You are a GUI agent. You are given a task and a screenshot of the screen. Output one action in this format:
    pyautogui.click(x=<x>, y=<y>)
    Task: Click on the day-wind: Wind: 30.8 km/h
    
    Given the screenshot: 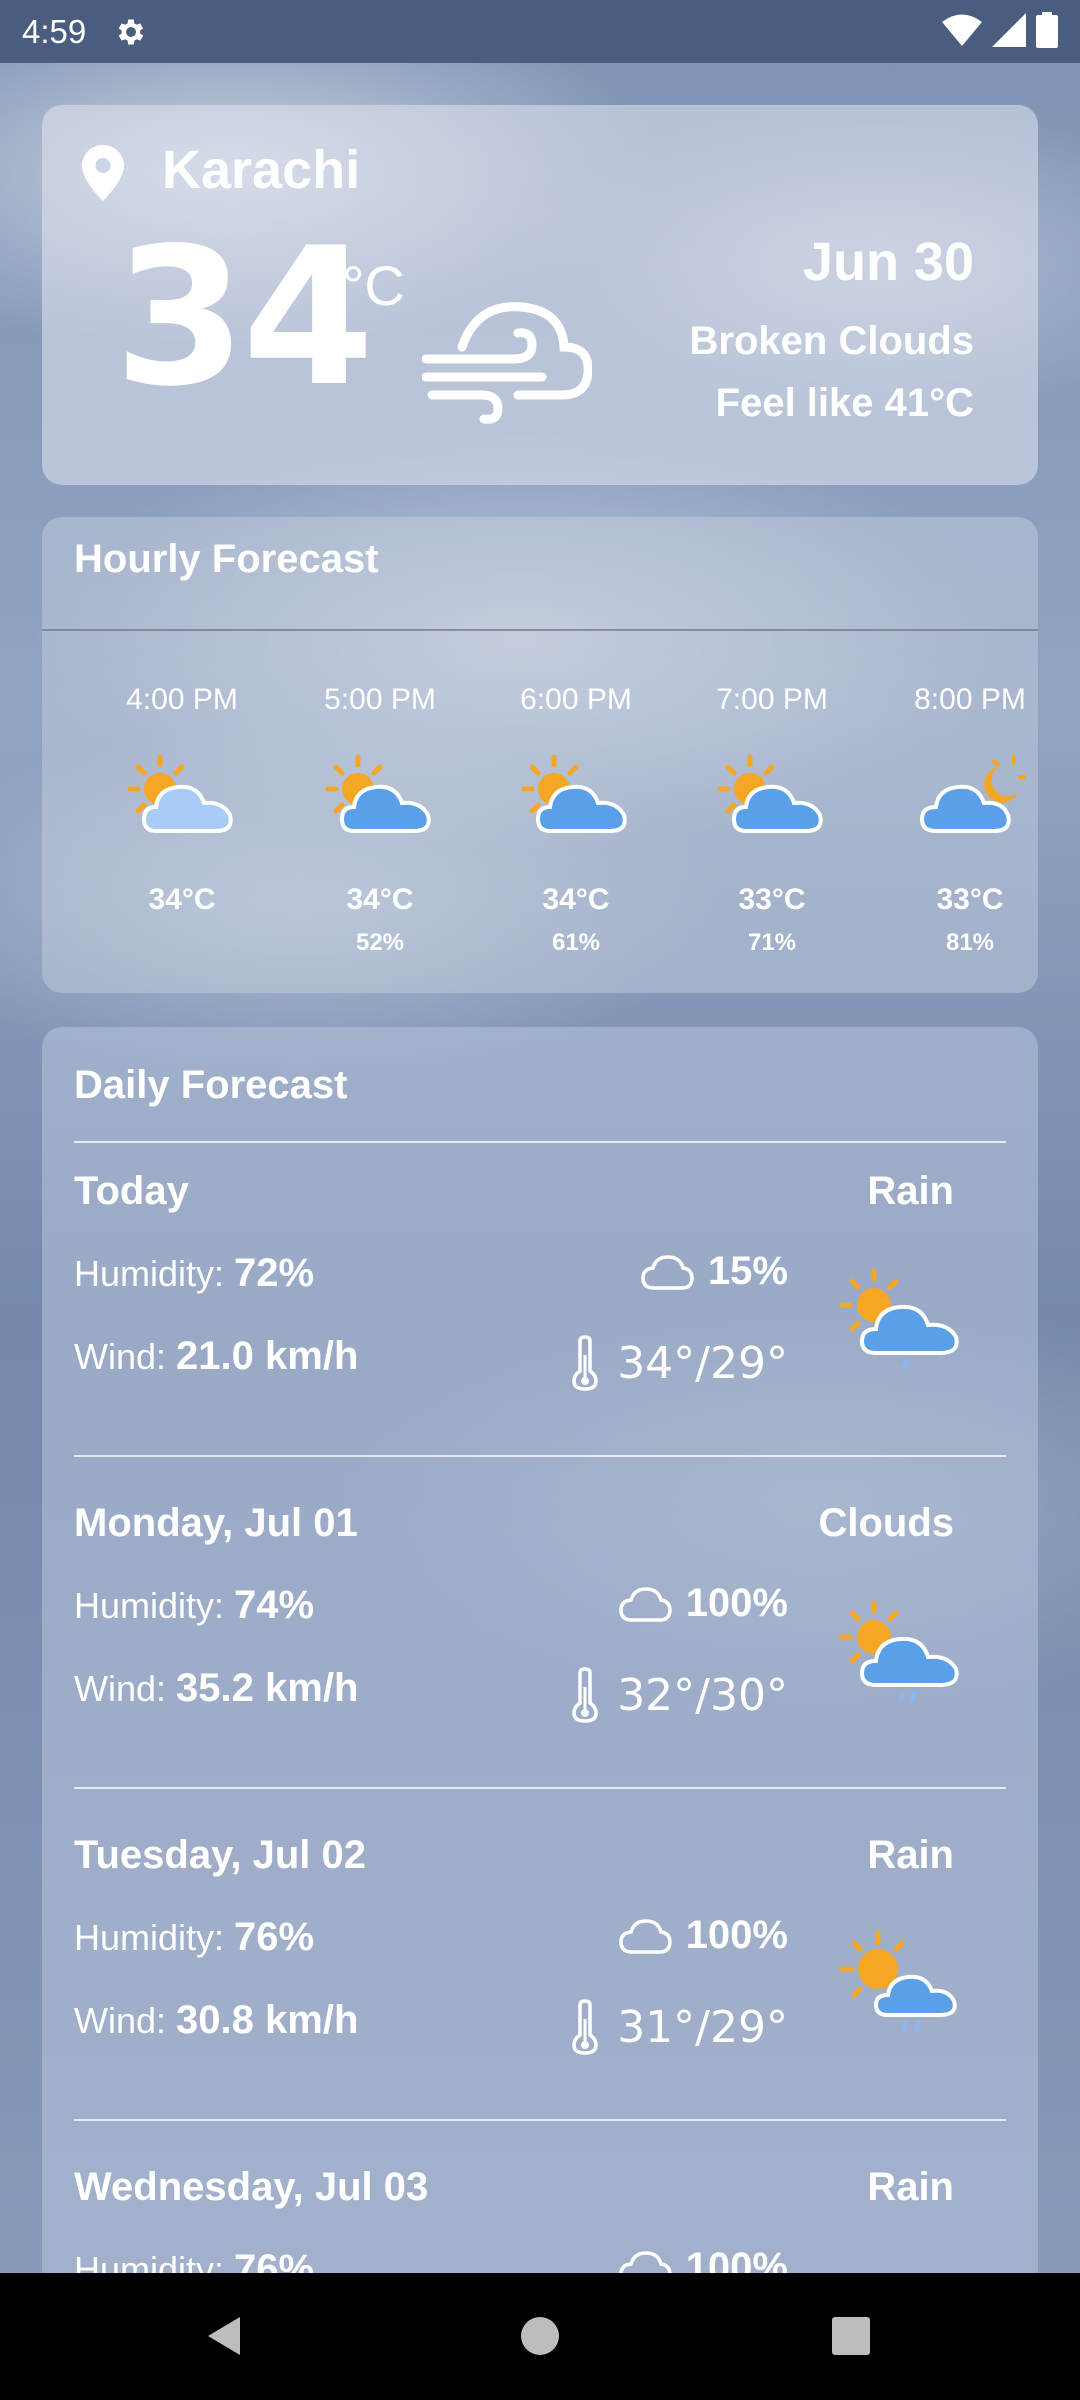 What is the action you would take?
    pyautogui.click(x=216, y=2020)
    